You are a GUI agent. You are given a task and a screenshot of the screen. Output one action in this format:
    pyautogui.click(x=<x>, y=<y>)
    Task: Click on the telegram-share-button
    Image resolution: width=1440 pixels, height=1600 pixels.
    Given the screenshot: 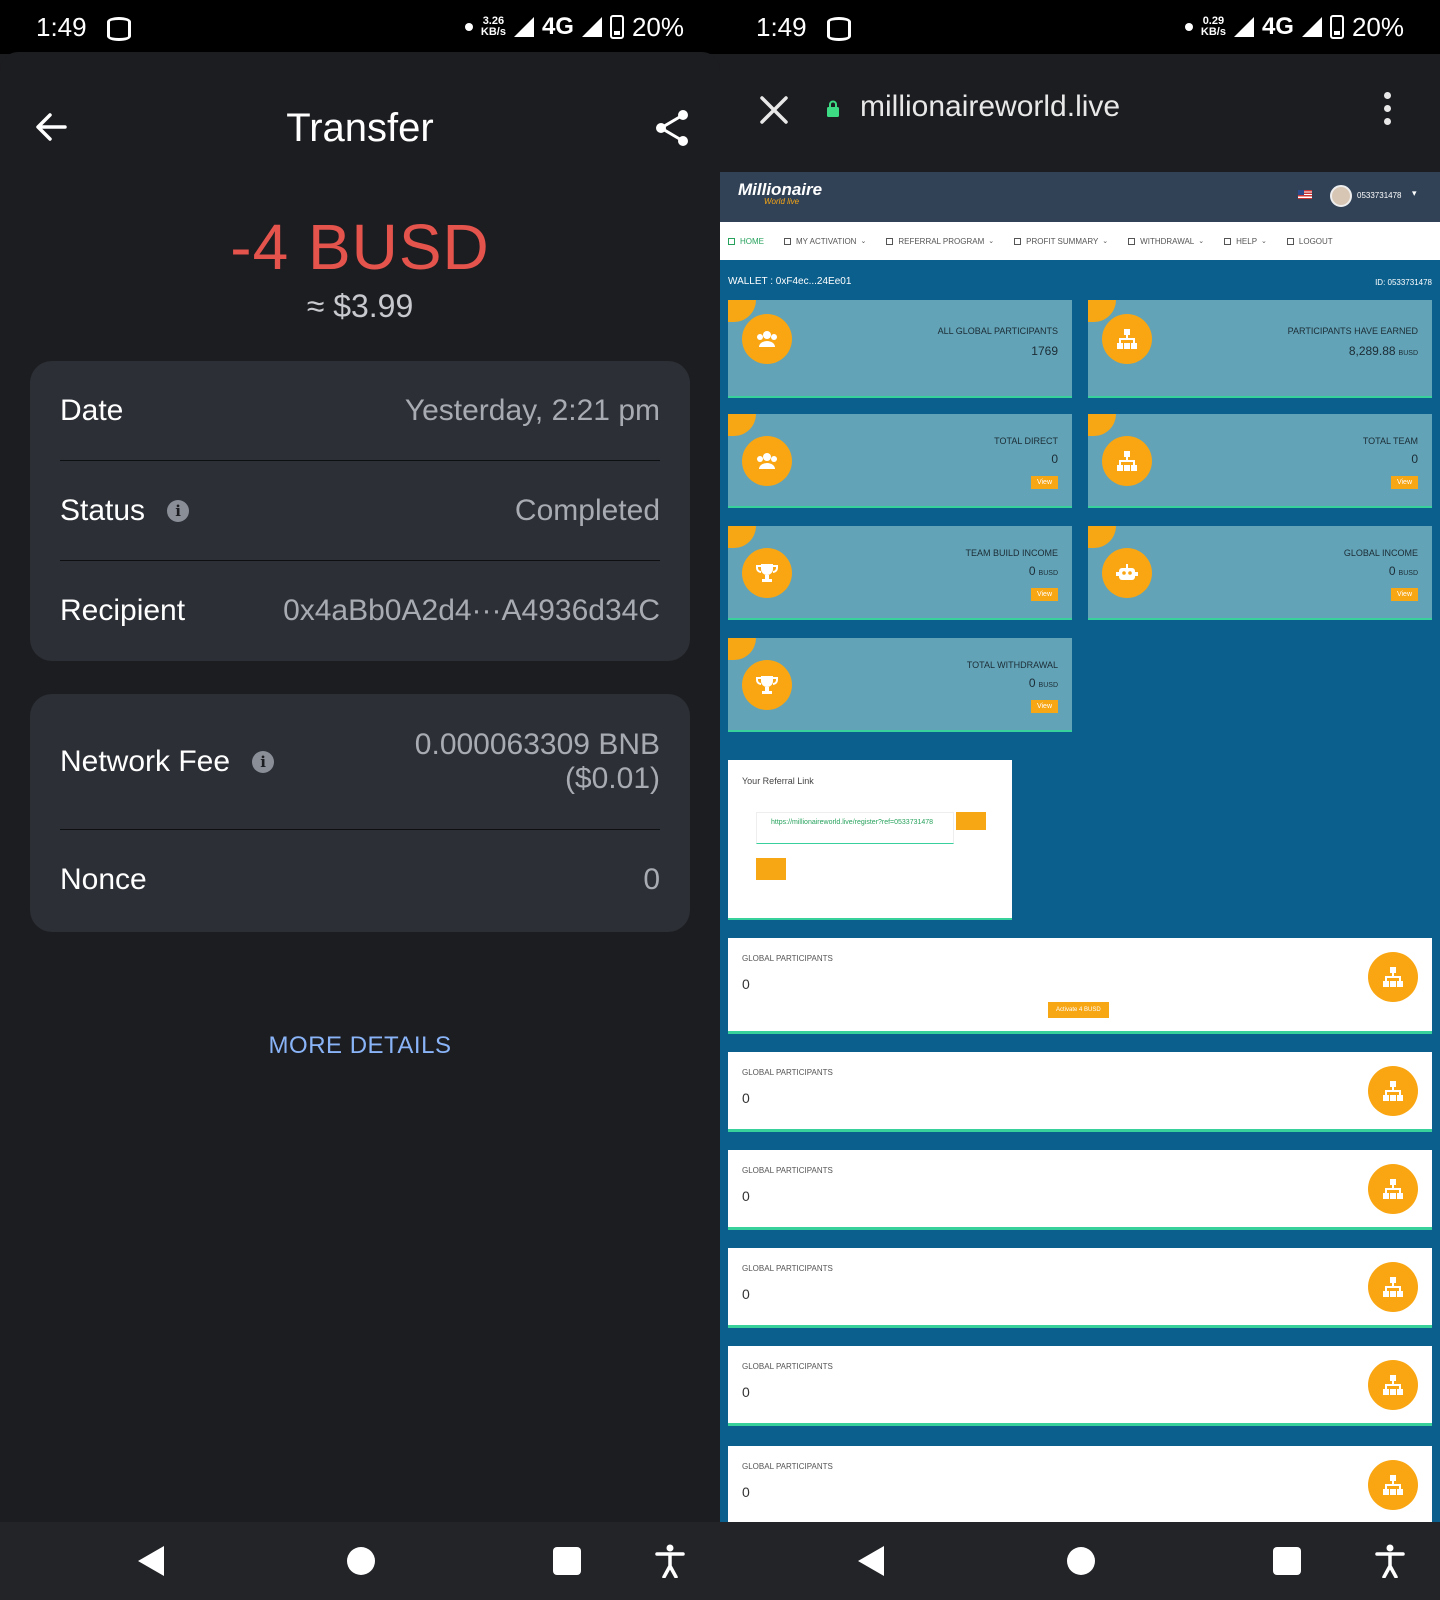 What is the action you would take?
    pyautogui.click(x=771, y=869)
    